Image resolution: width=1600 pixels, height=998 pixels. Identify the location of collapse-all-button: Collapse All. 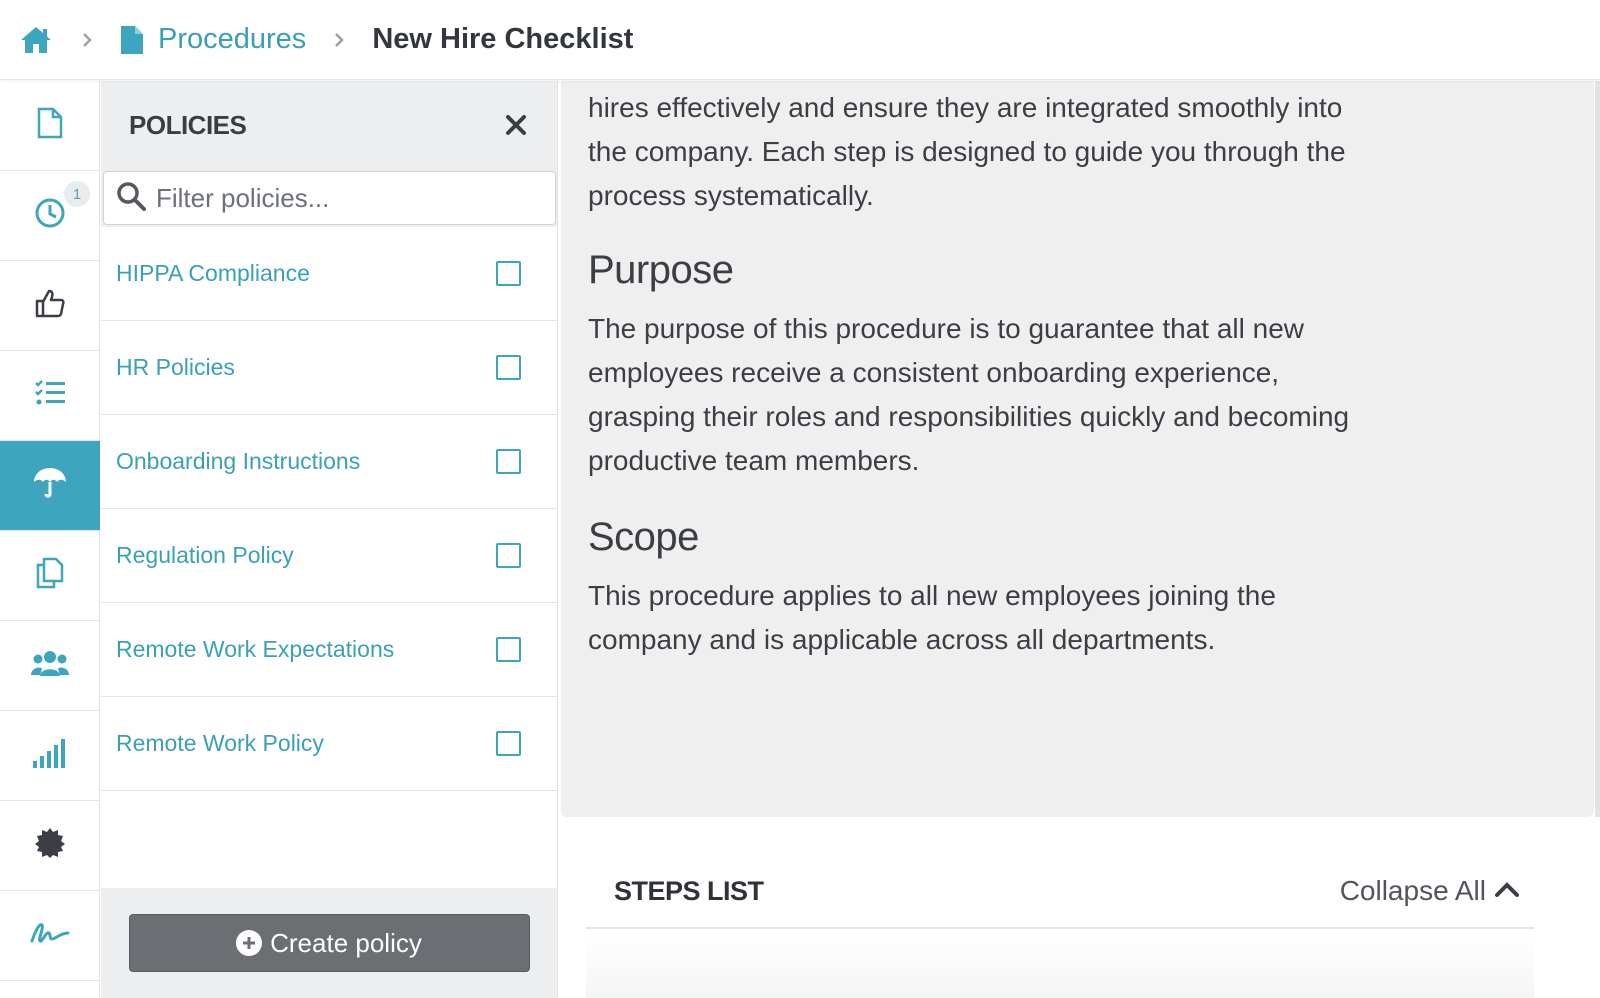
(1430, 891).